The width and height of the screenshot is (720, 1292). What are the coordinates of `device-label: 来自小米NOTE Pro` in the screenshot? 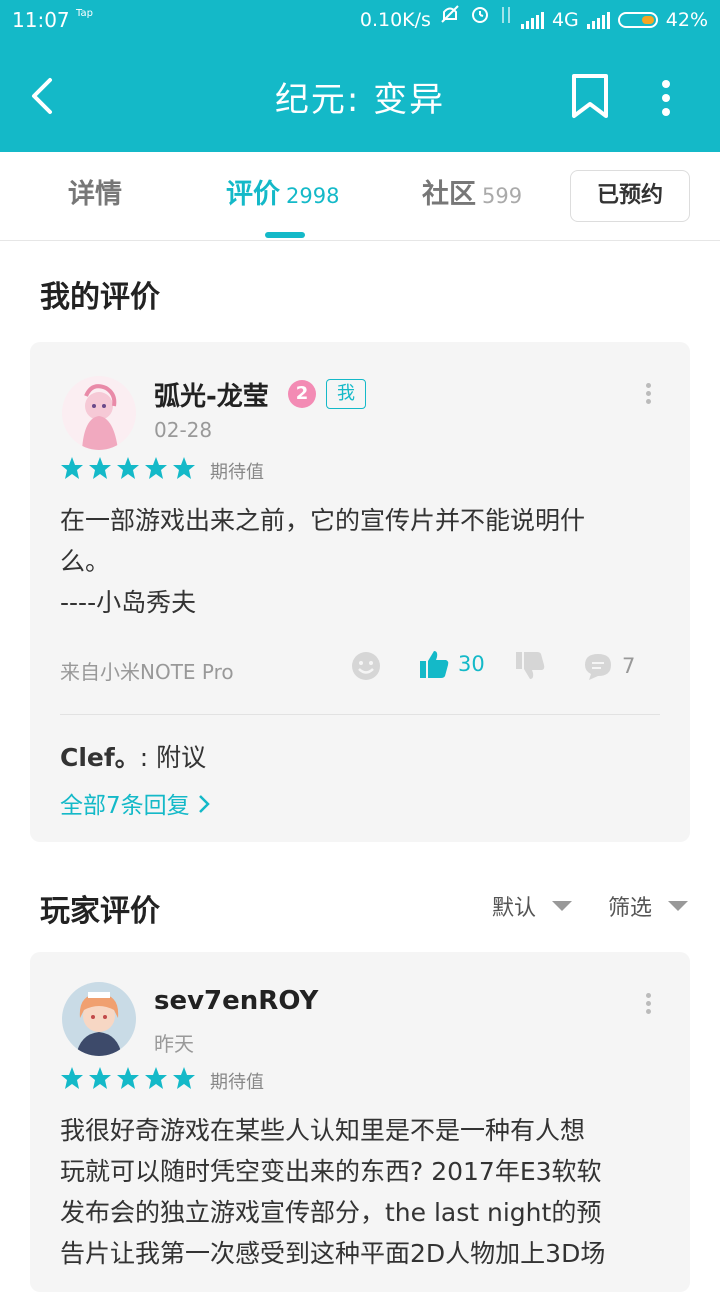 It's located at (147, 672).